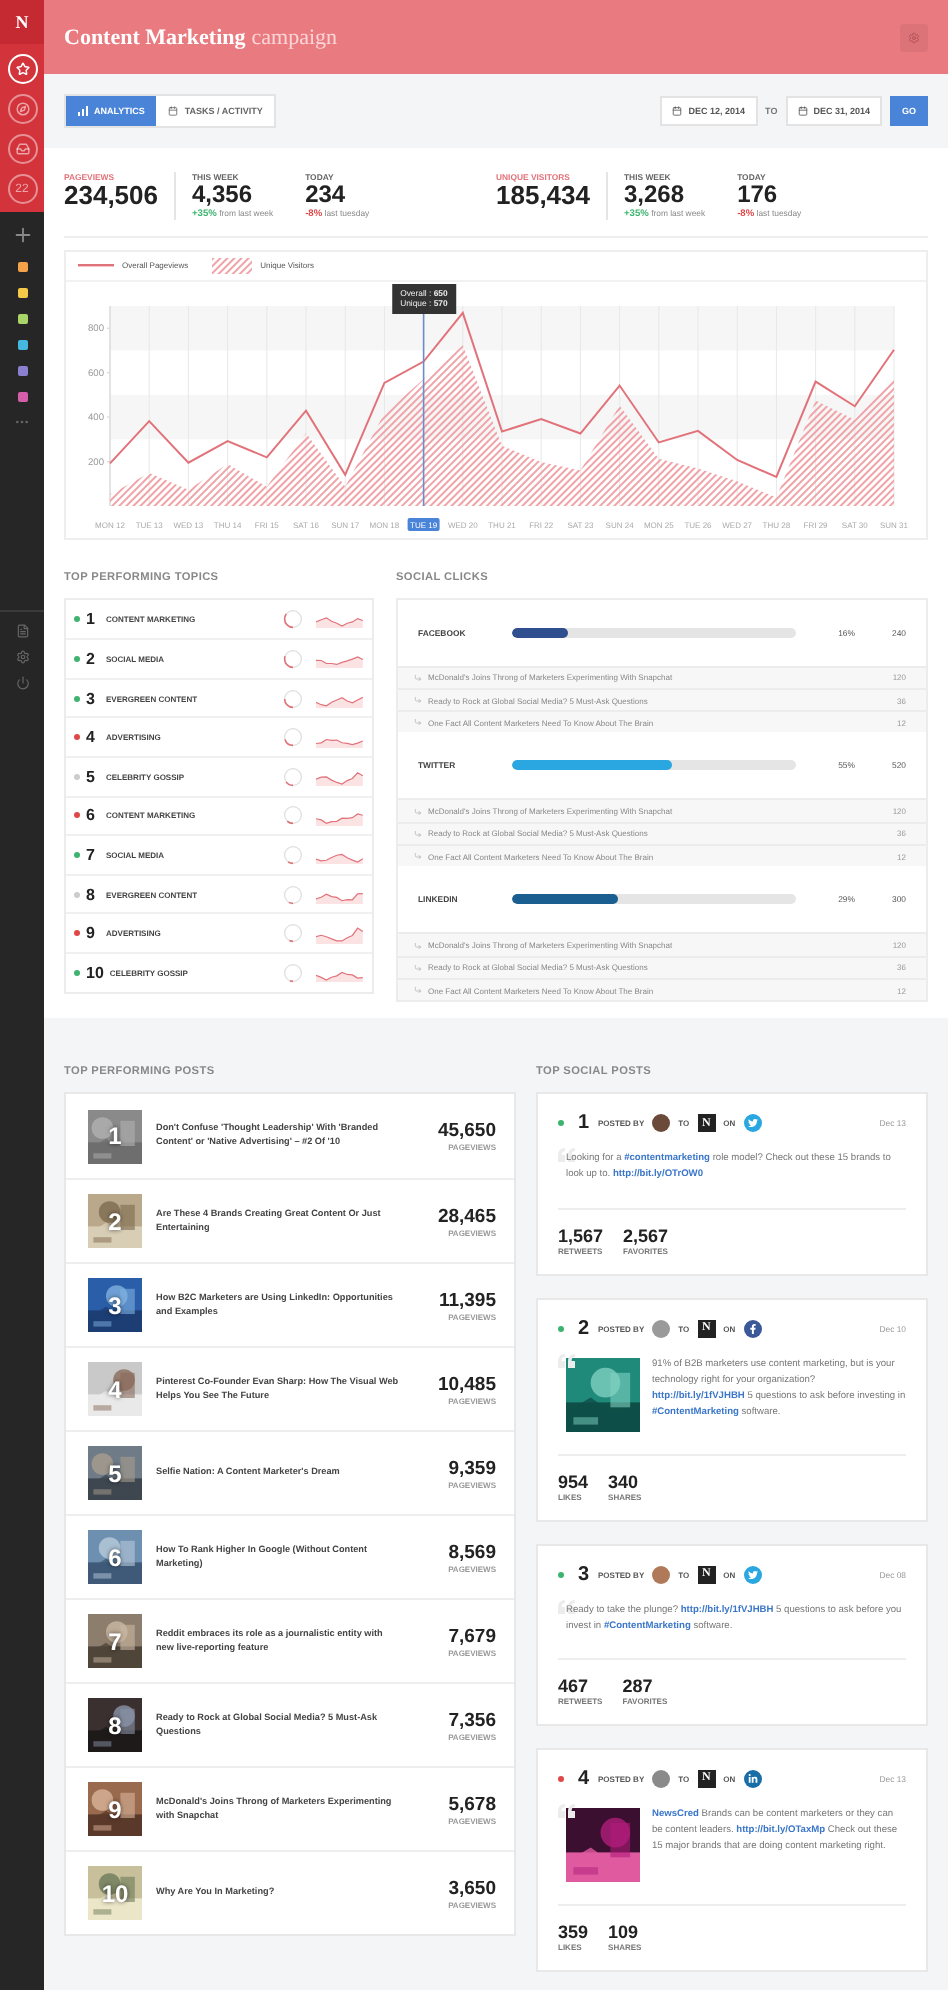 Image resolution: width=948 pixels, height=1990 pixels. I want to click on stat-value: 359, so click(573, 1931).